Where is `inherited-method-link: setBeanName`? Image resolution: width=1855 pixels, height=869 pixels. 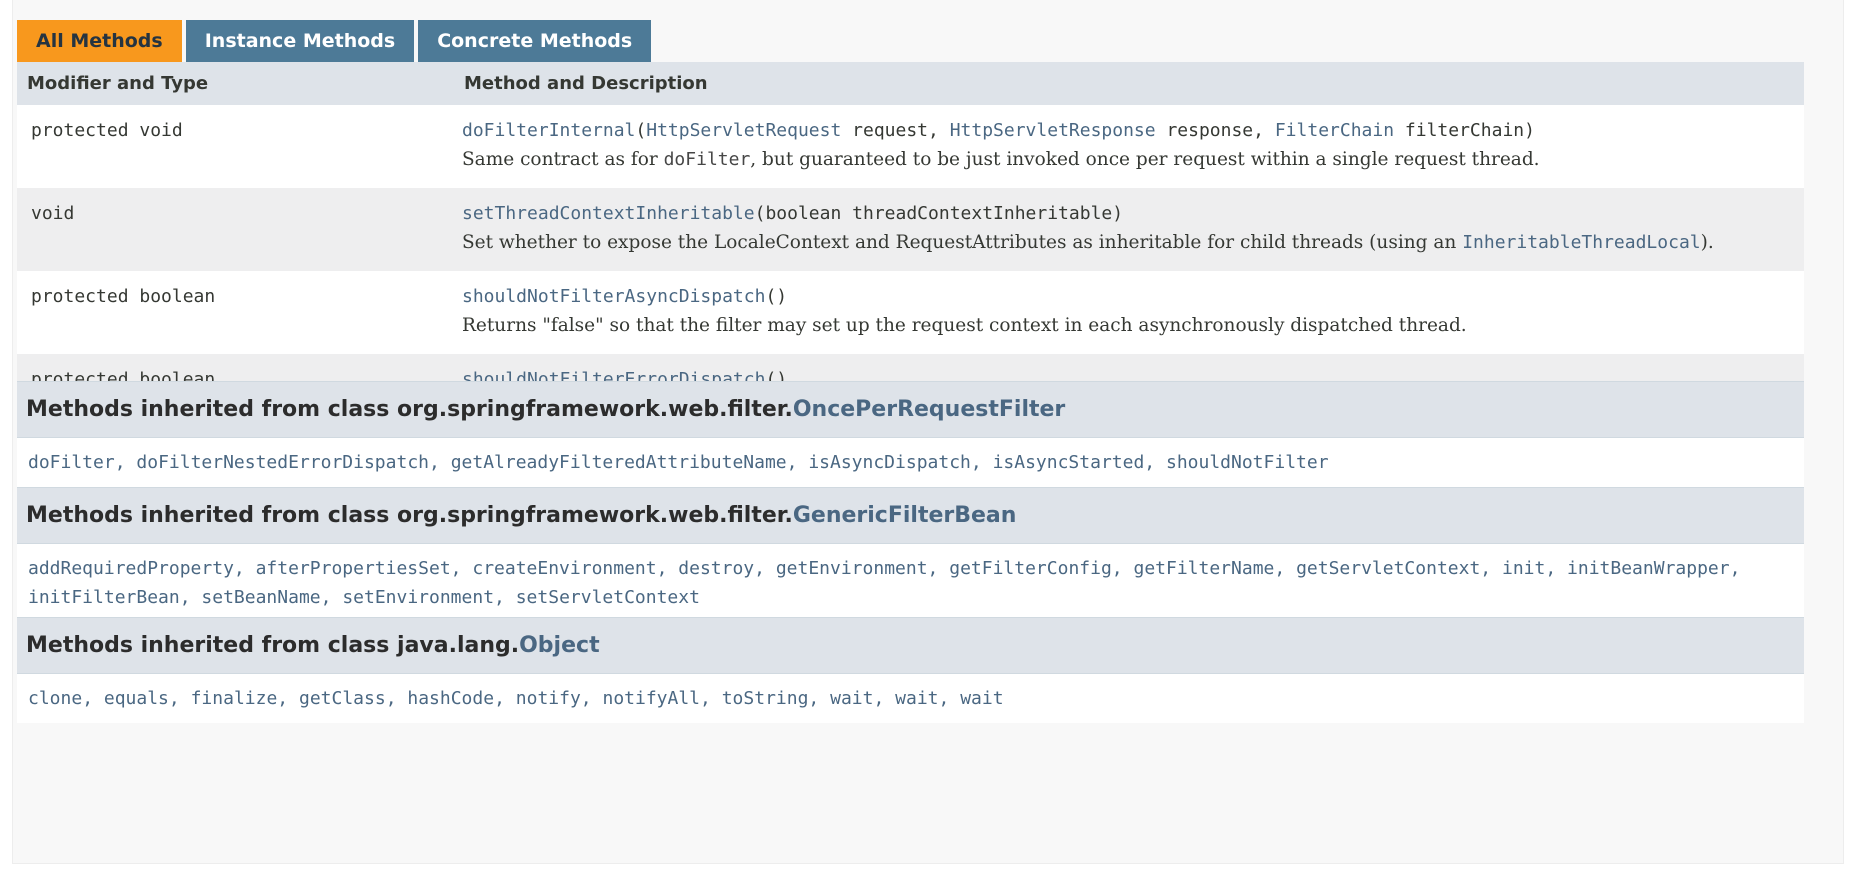 inherited-method-link: setBeanName is located at coordinates (260, 597).